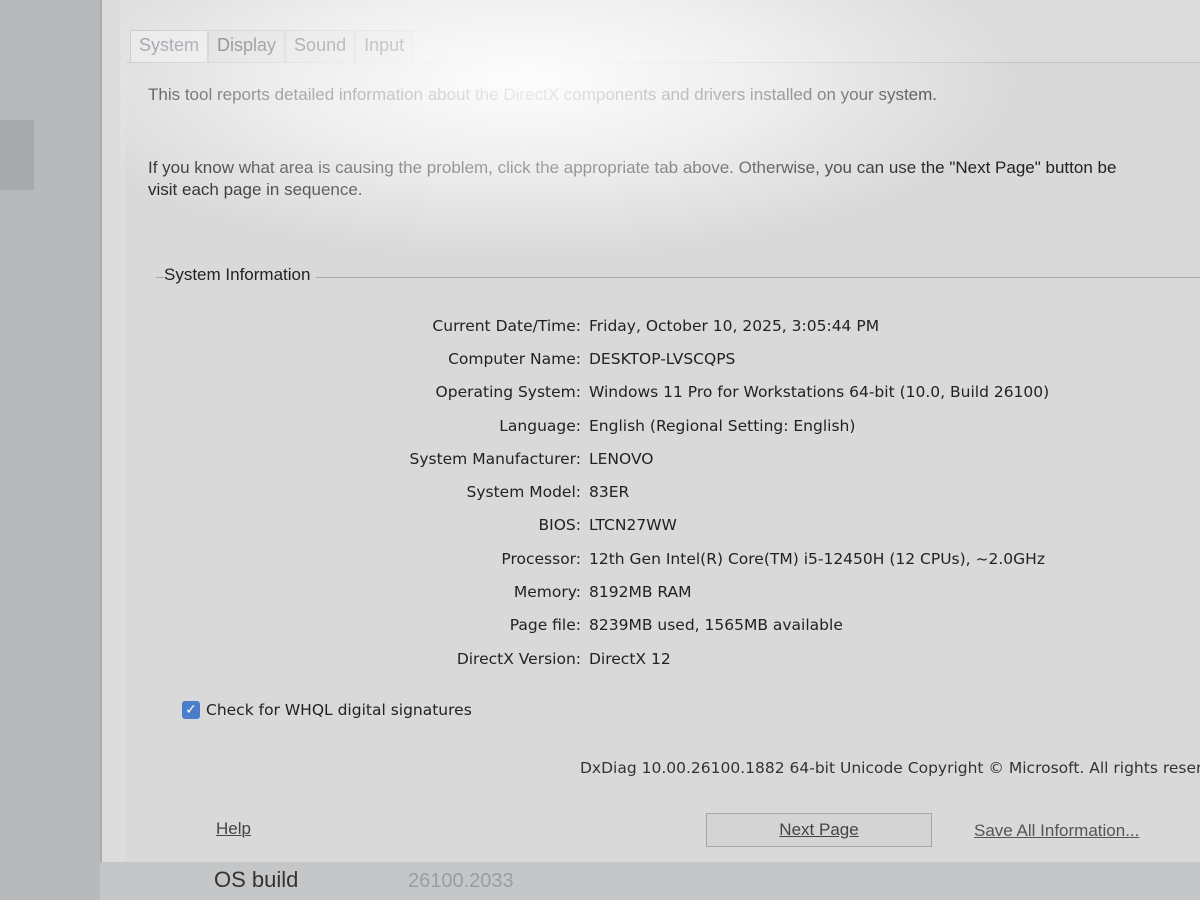 The width and height of the screenshot is (1200, 900). Describe the element at coordinates (495, 458) in the screenshot. I see `info-row-label: System Manufacturer:` at that location.